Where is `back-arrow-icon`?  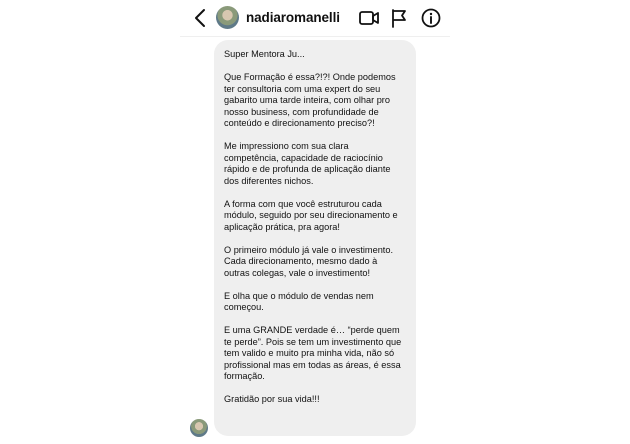
back-arrow-icon is located at coordinates (201, 18).